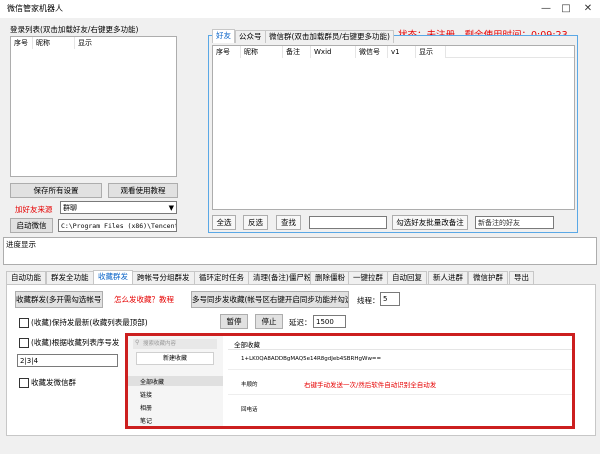 This screenshot has height=454, width=600. What do you see at coordinates (75, 342) in the screenshot?
I see `by-index-label: (收藏)根据收藏列表序号发` at bounding box center [75, 342].